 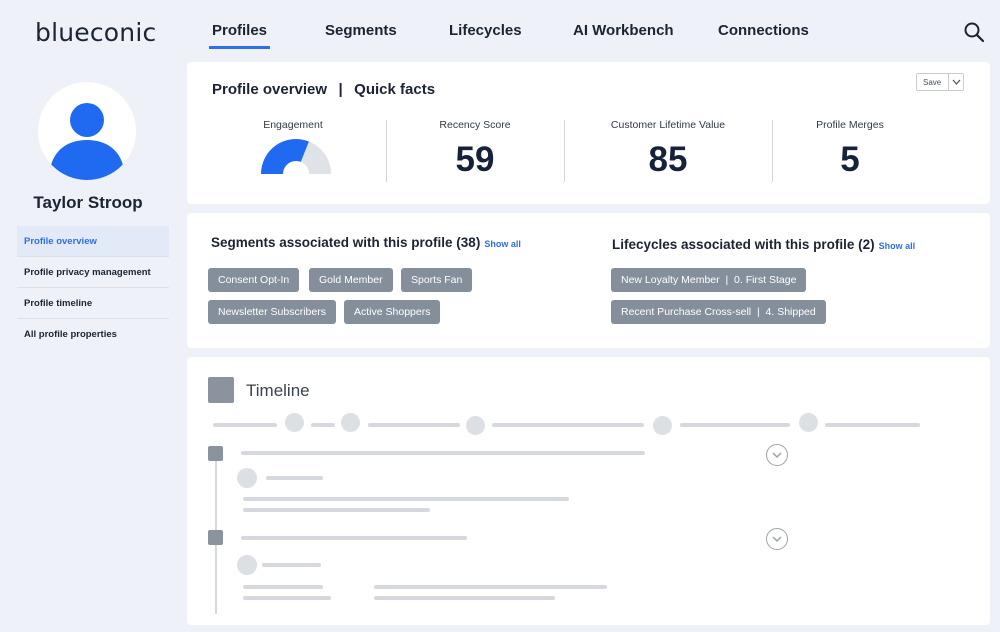 I want to click on overview-subtitle: Quick facts, so click(x=395, y=89).